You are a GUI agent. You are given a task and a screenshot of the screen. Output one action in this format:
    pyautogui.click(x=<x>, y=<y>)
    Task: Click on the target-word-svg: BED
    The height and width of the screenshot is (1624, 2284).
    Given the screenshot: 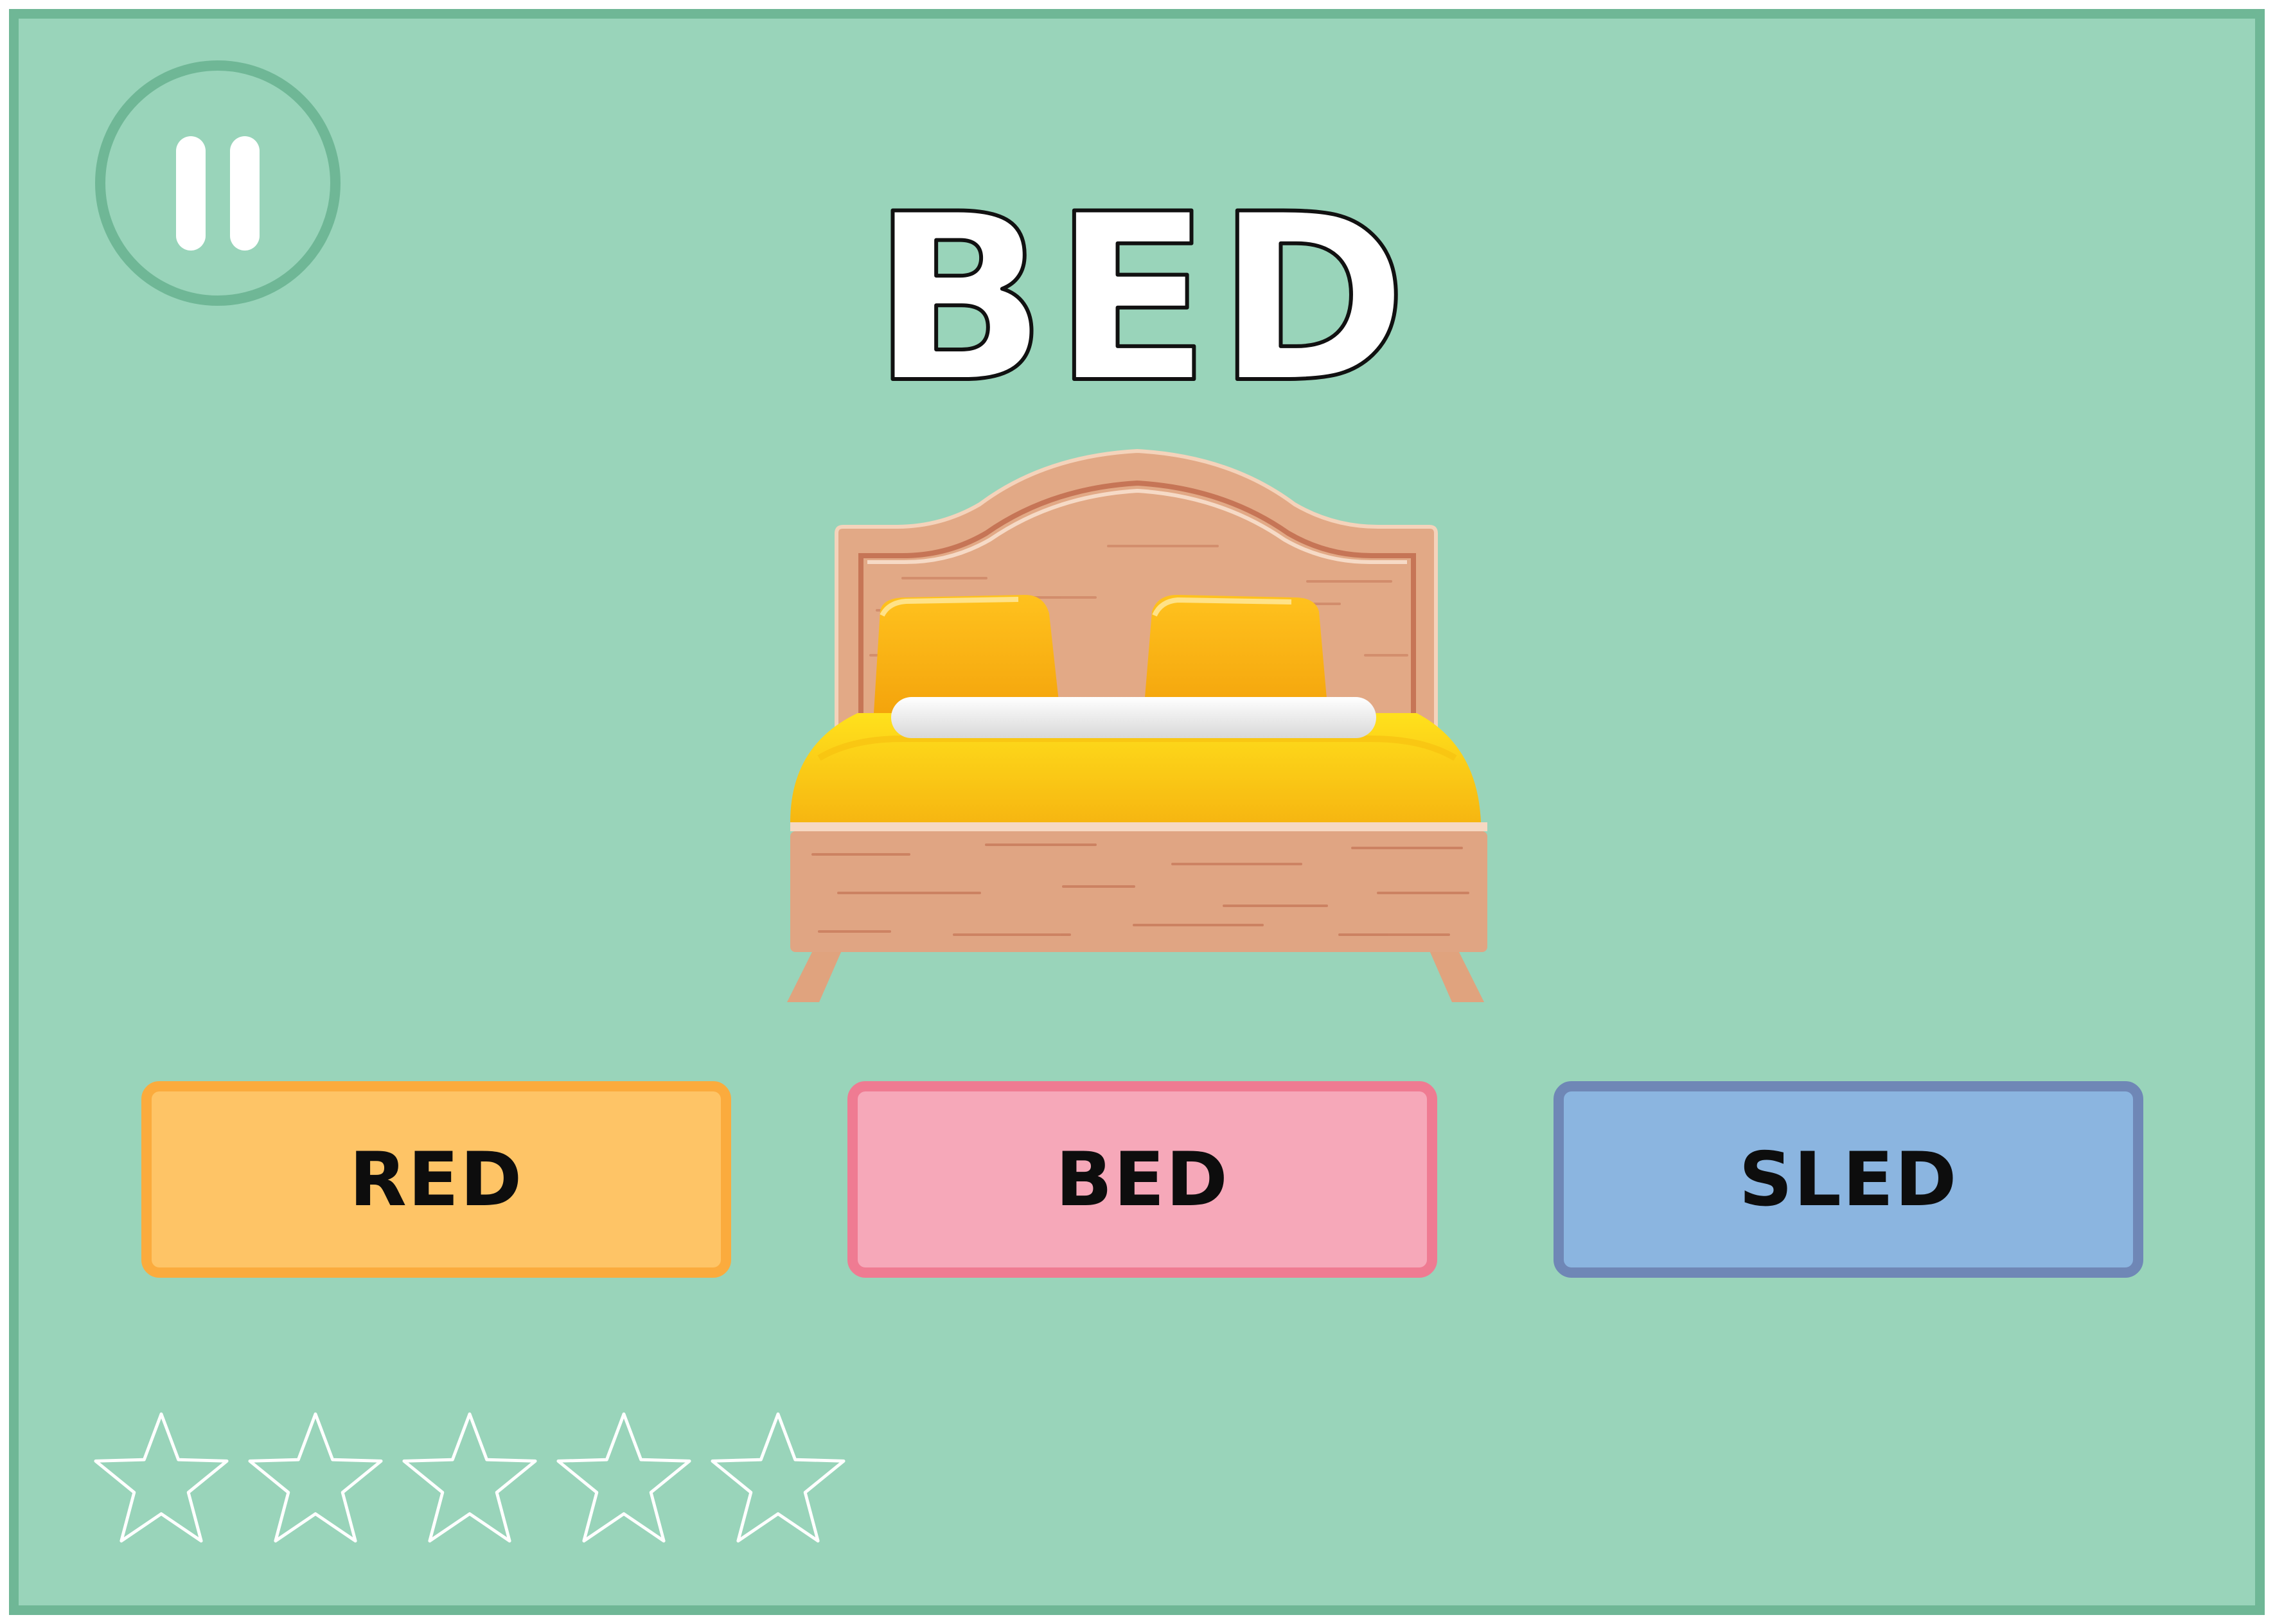 What is the action you would take?
    pyautogui.click(x=1139, y=299)
    